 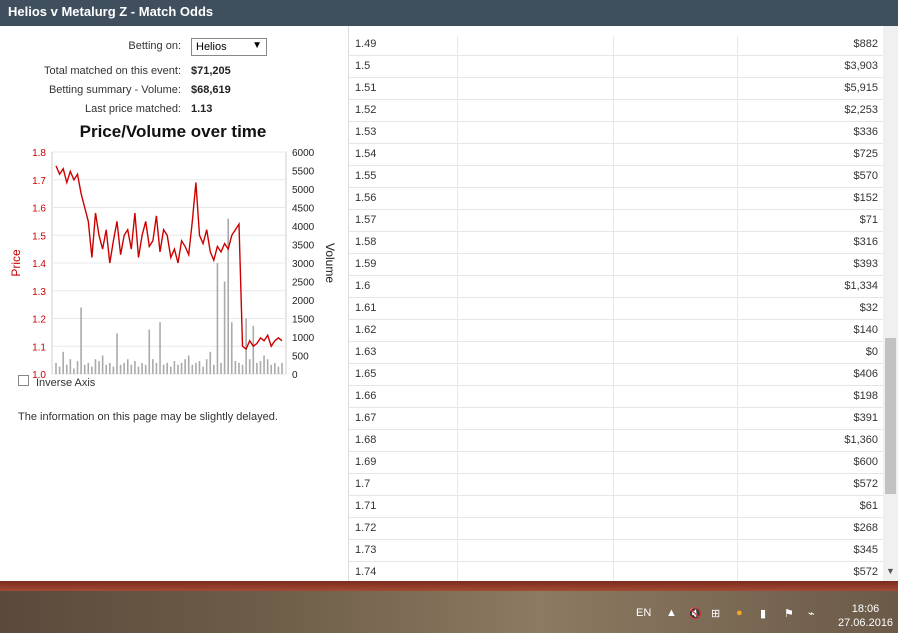 I want to click on ladder-row: 1.62 $140, so click(x=616, y=331).